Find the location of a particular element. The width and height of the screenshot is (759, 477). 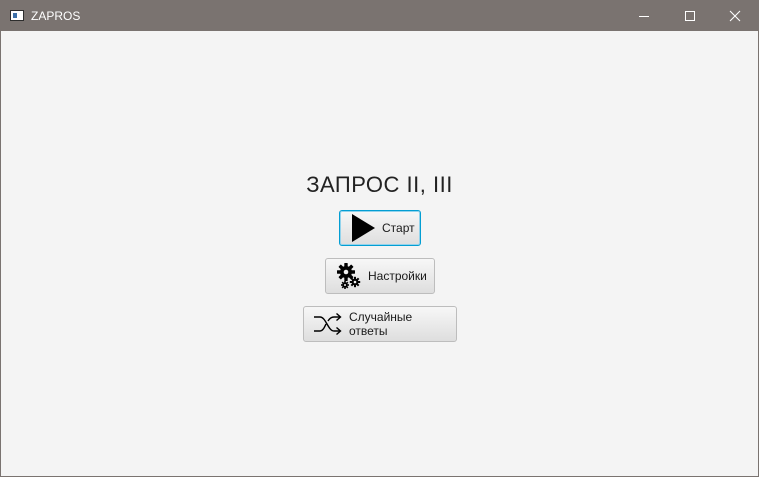

minimize-button is located at coordinates (644, 16).